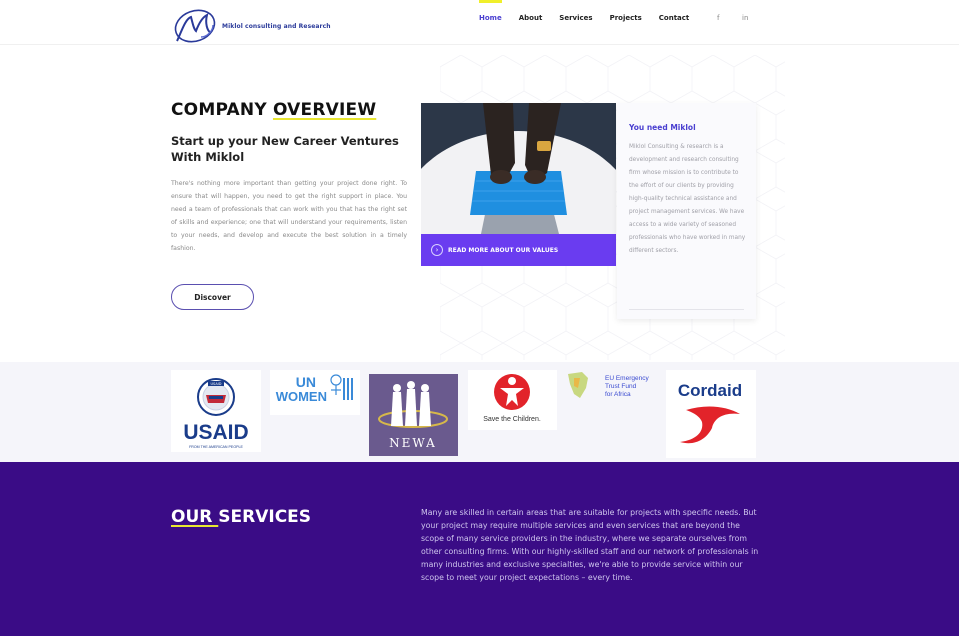 The height and width of the screenshot is (636, 959). I want to click on read-more-label: READ MORE ABOUT OUR VALUES, so click(503, 250).